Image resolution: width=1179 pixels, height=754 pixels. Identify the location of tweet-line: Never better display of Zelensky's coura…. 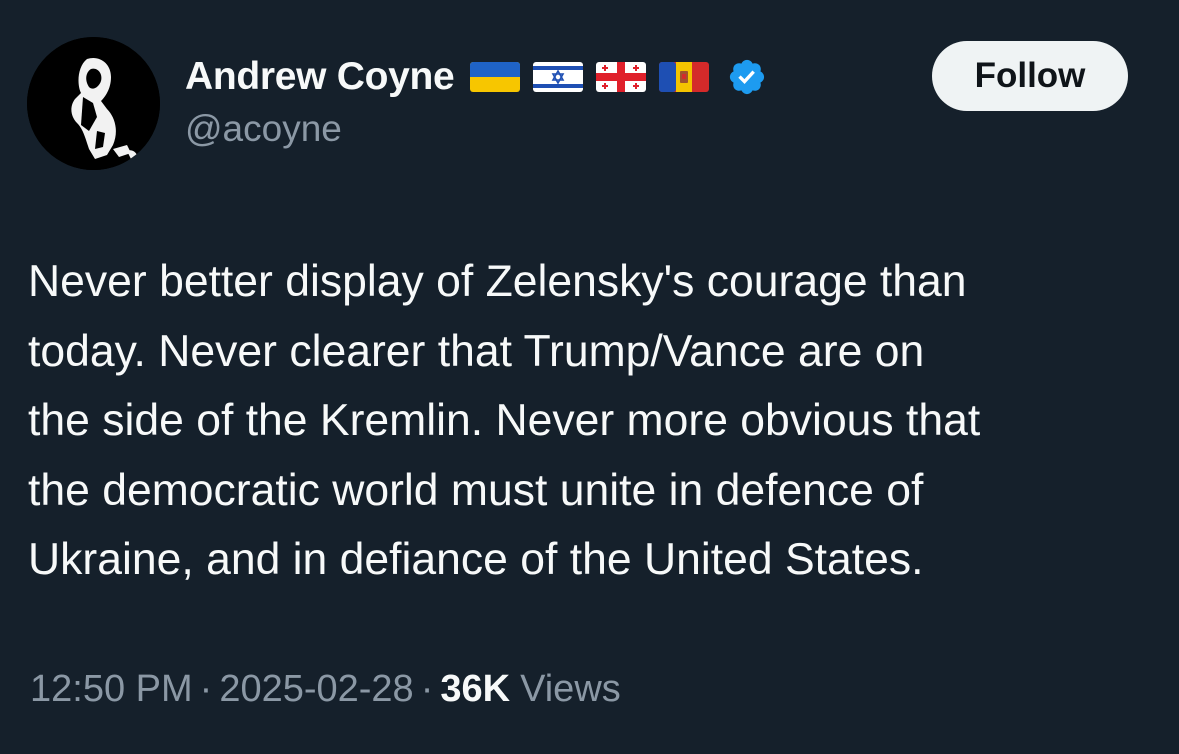
(497, 281).